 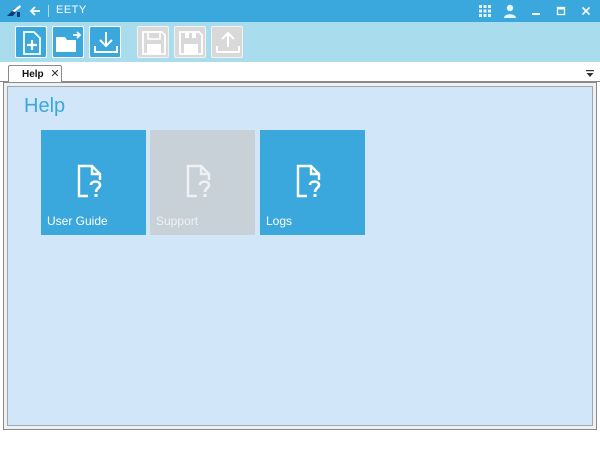 What do you see at coordinates (300, 72) in the screenshot?
I see `tab-strip: Help ✕` at bounding box center [300, 72].